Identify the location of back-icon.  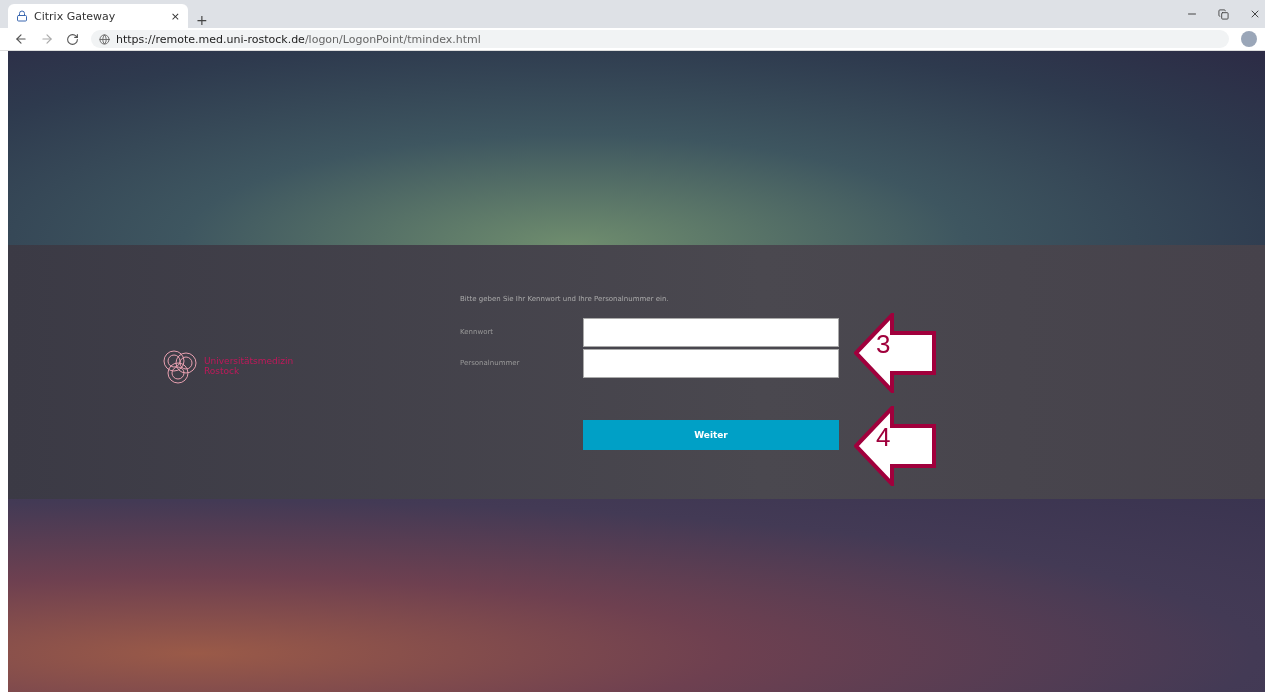
(21, 39).